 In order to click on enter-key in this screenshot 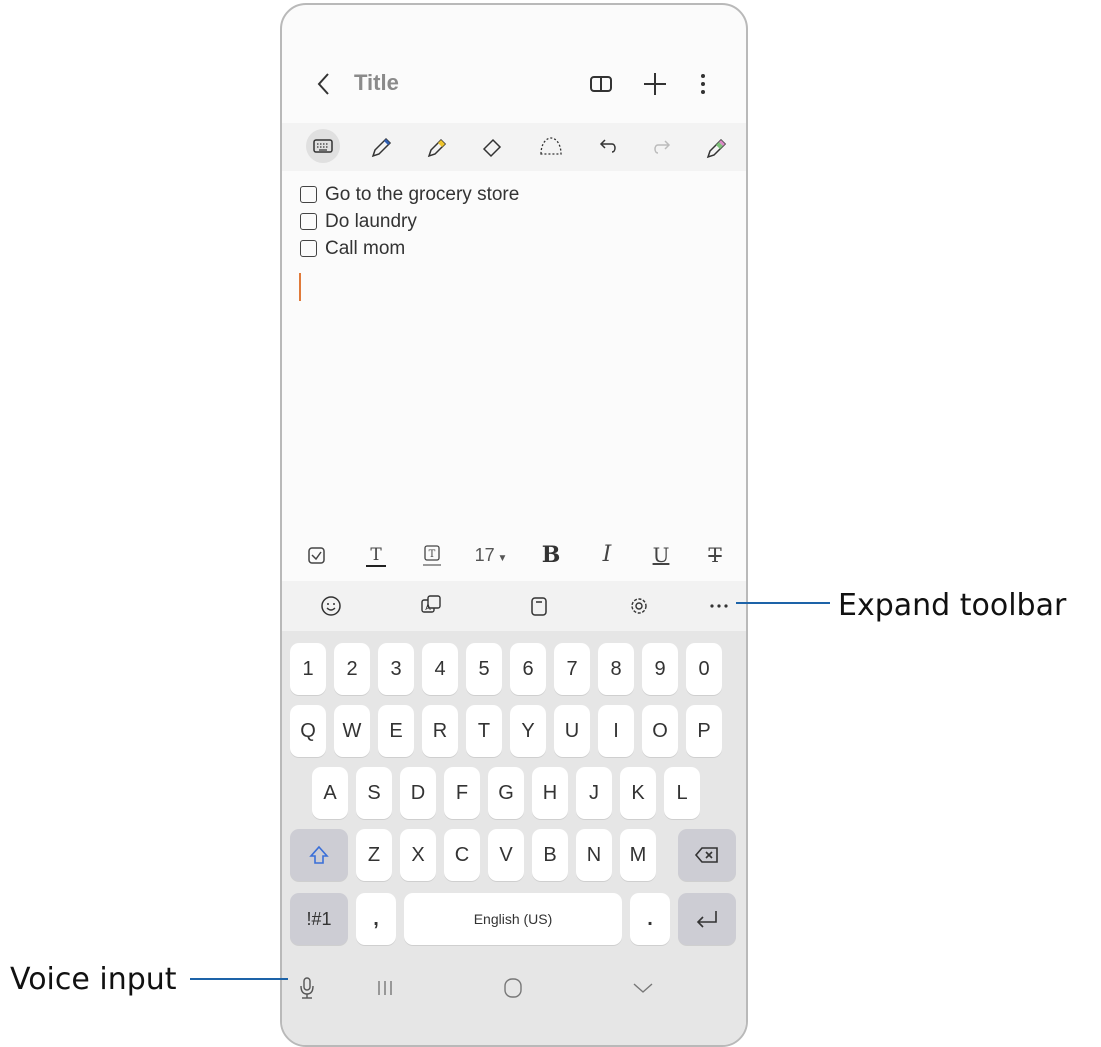, I will do `click(707, 919)`.